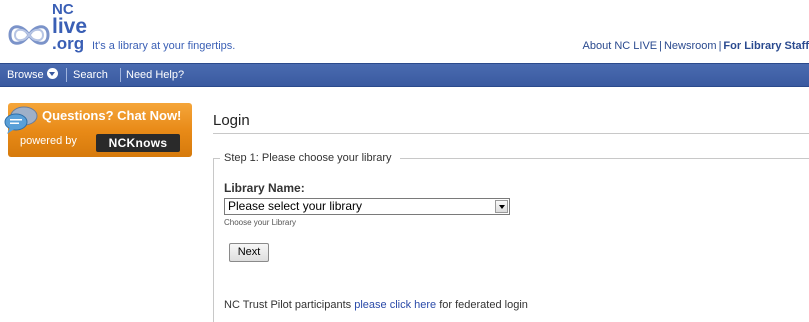 The width and height of the screenshot is (809, 322). I want to click on logo-org: .org, so click(68, 43).